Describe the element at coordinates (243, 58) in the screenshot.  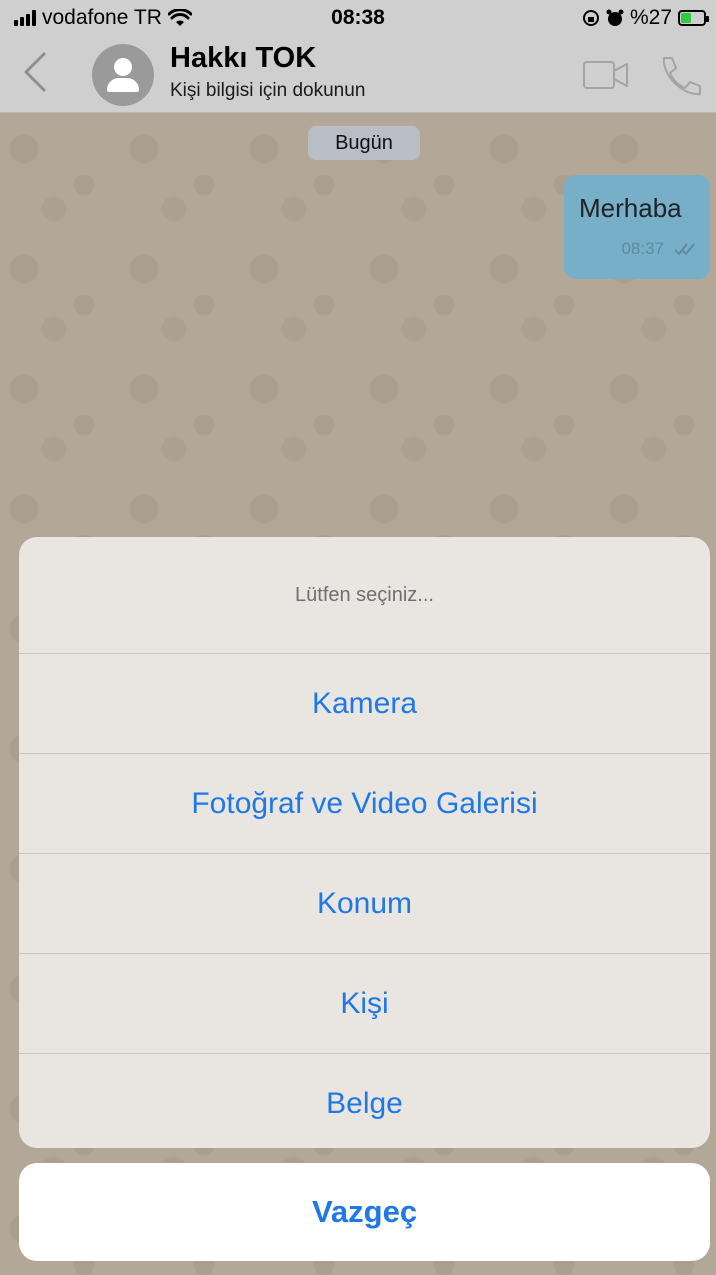
I see `contact-name: Hakkı TOK` at that location.